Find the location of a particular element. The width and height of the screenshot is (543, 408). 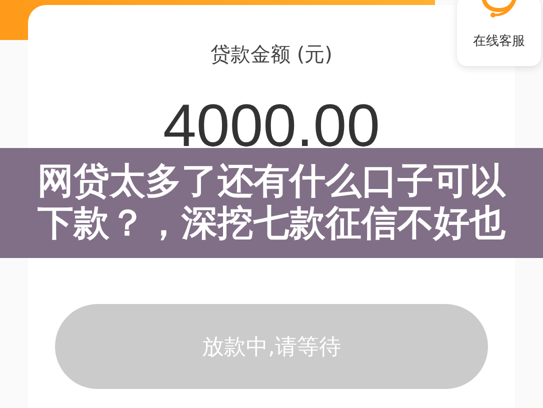

loan-amount-label: 贷款金额 (元) is located at coordinates (271, 54).